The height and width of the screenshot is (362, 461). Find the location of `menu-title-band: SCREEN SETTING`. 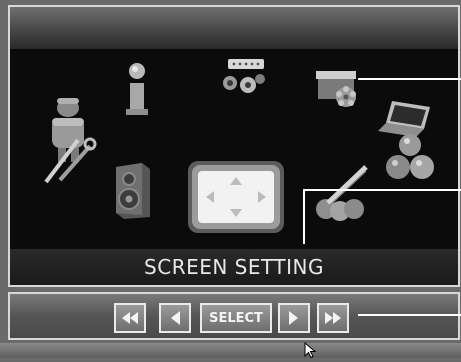

menu-title-band: SCREEN SETTING is located at coordinates (234, 267).